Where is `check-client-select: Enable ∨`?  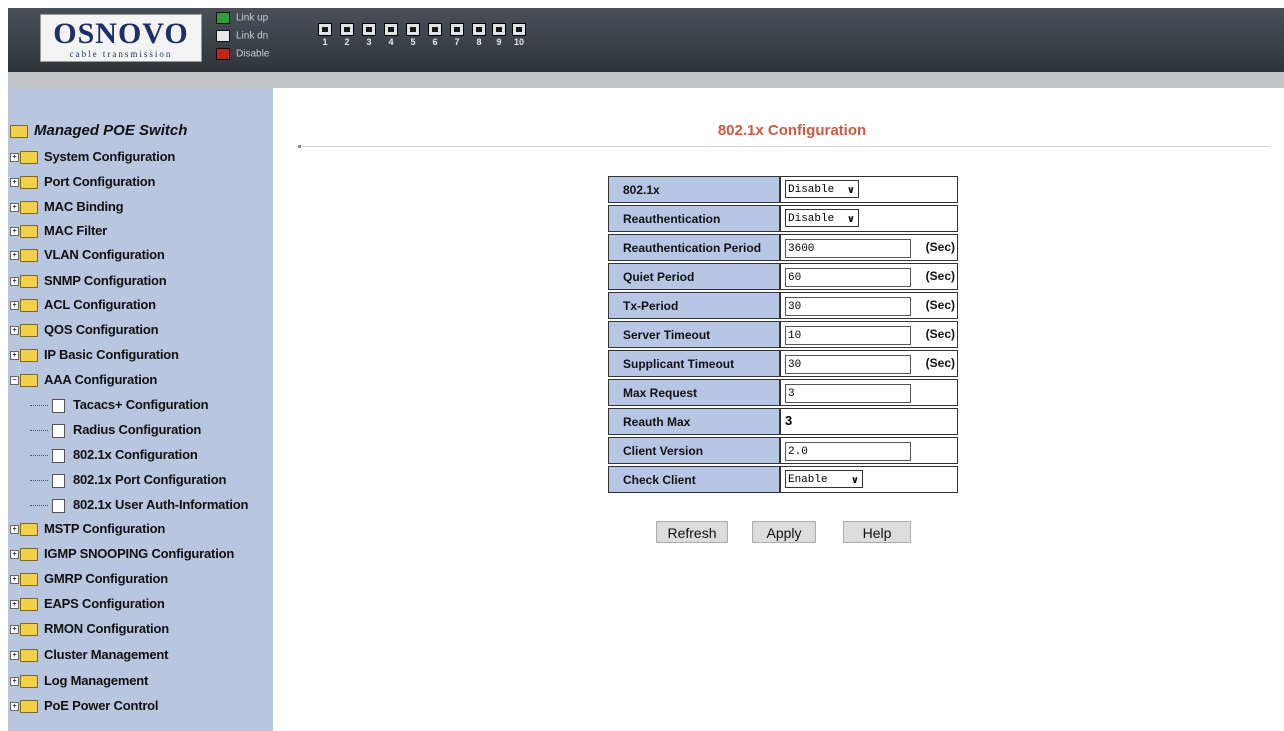 check-client-select: Enable ∨ is located at coordinates (824, 479).